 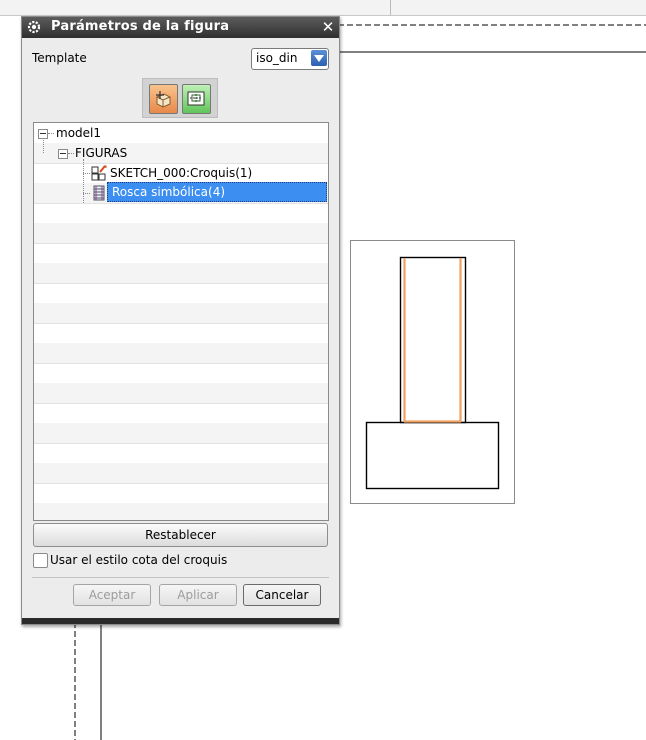 What do you see at coordinates (180, 577) in the screenshot?
I see `divider` at bounding box center [180, 577].